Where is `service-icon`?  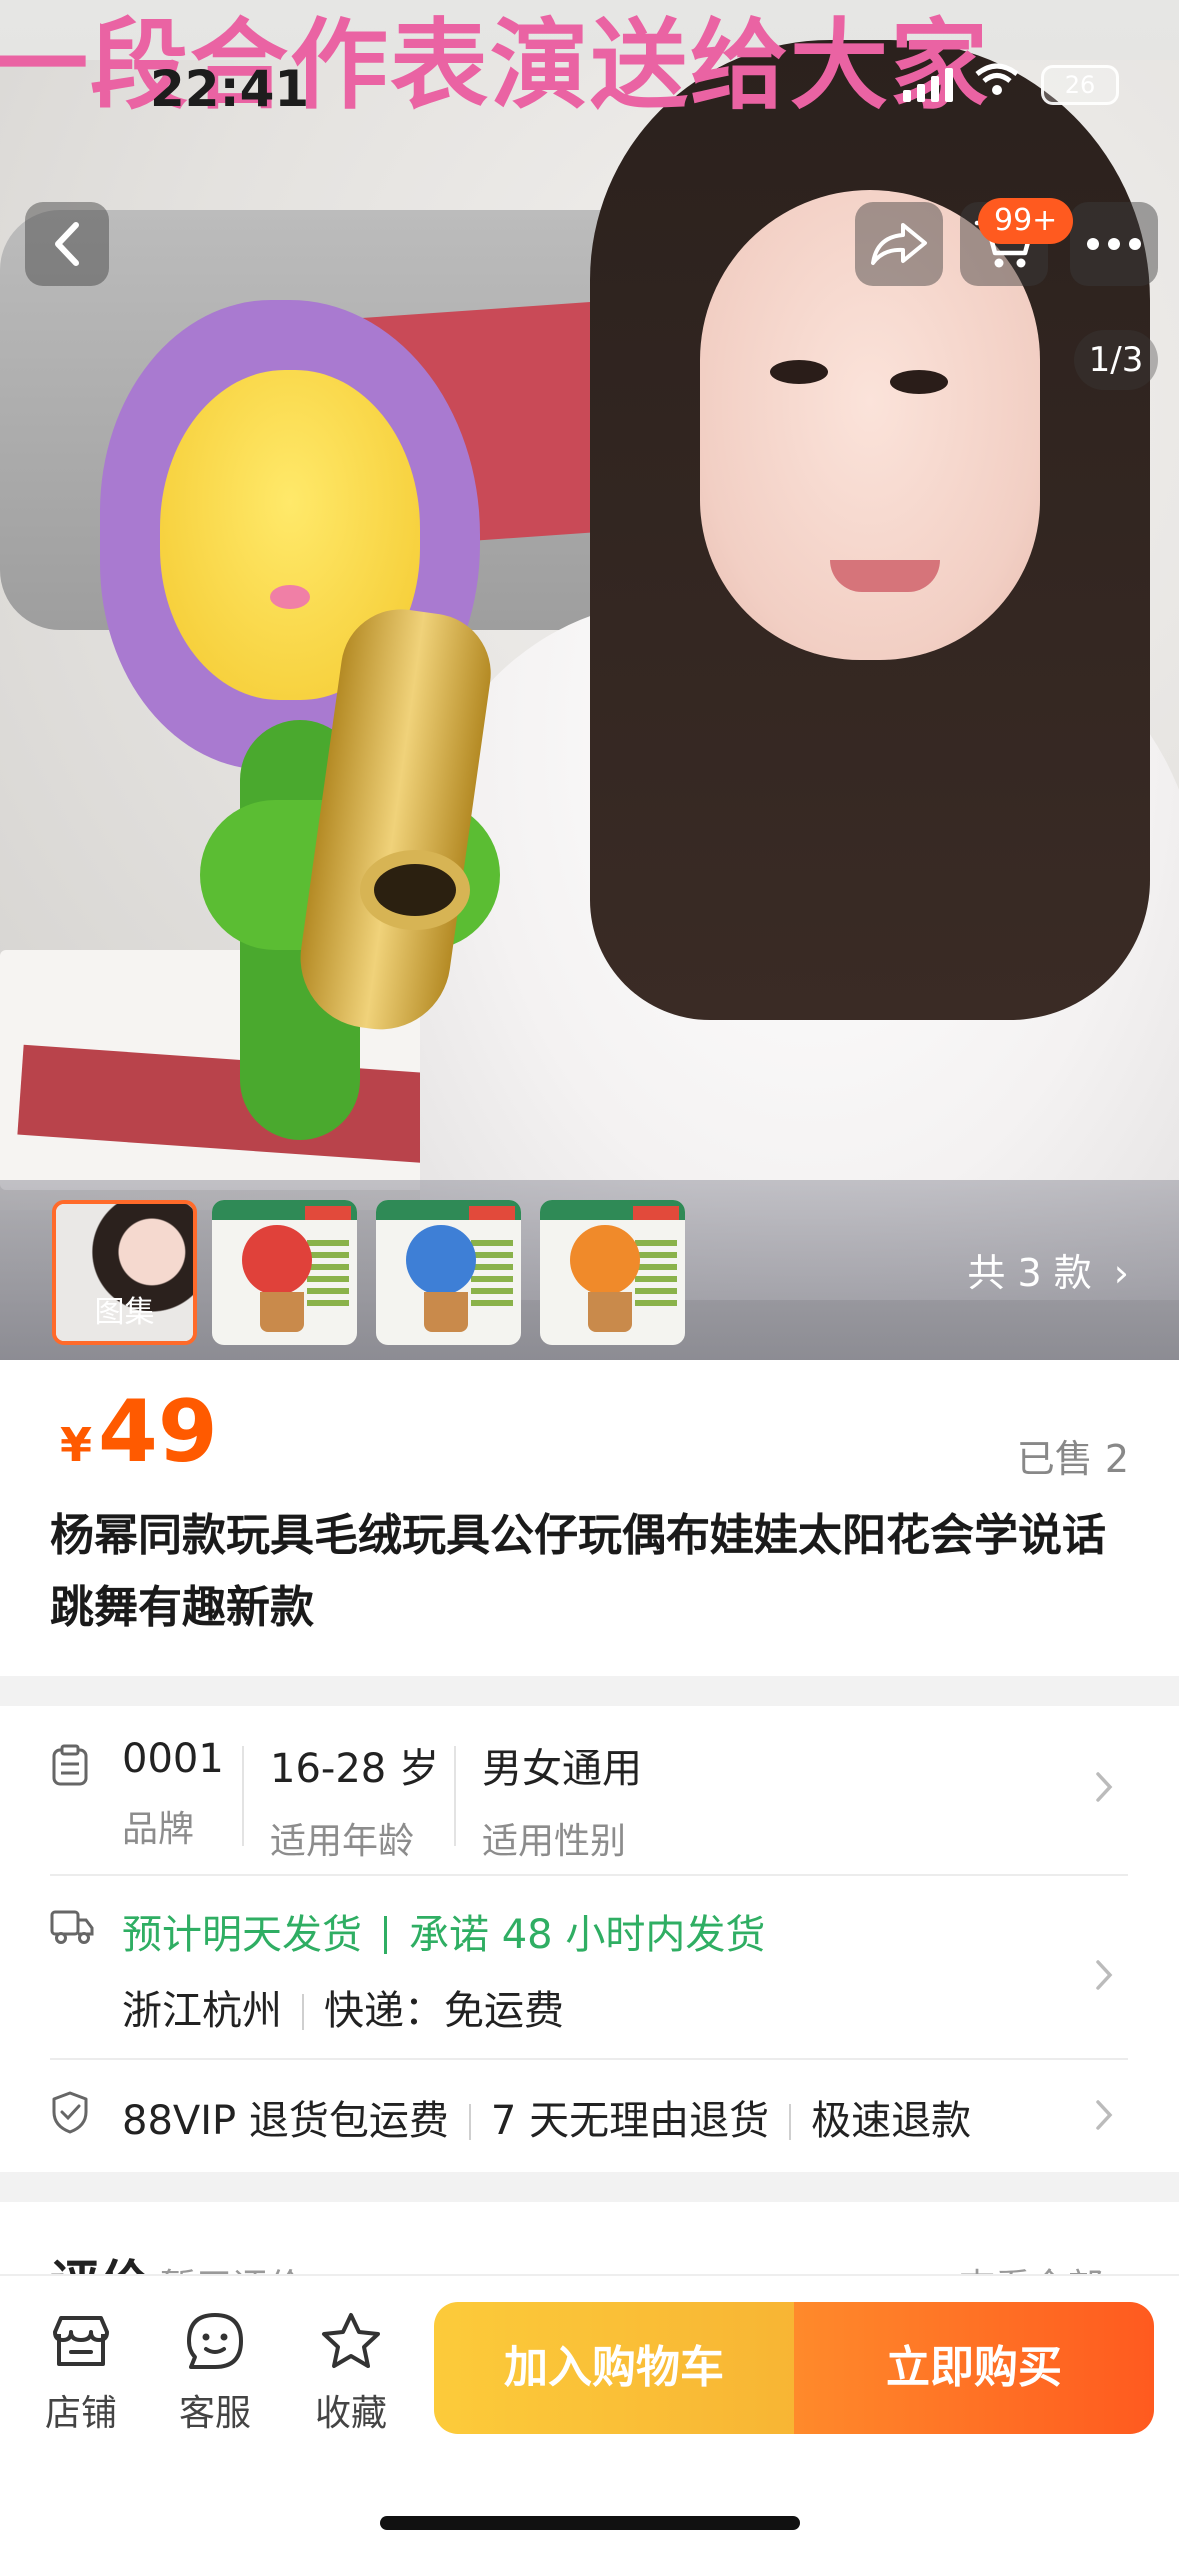 service-icon is located at coordinates (215, 2341).